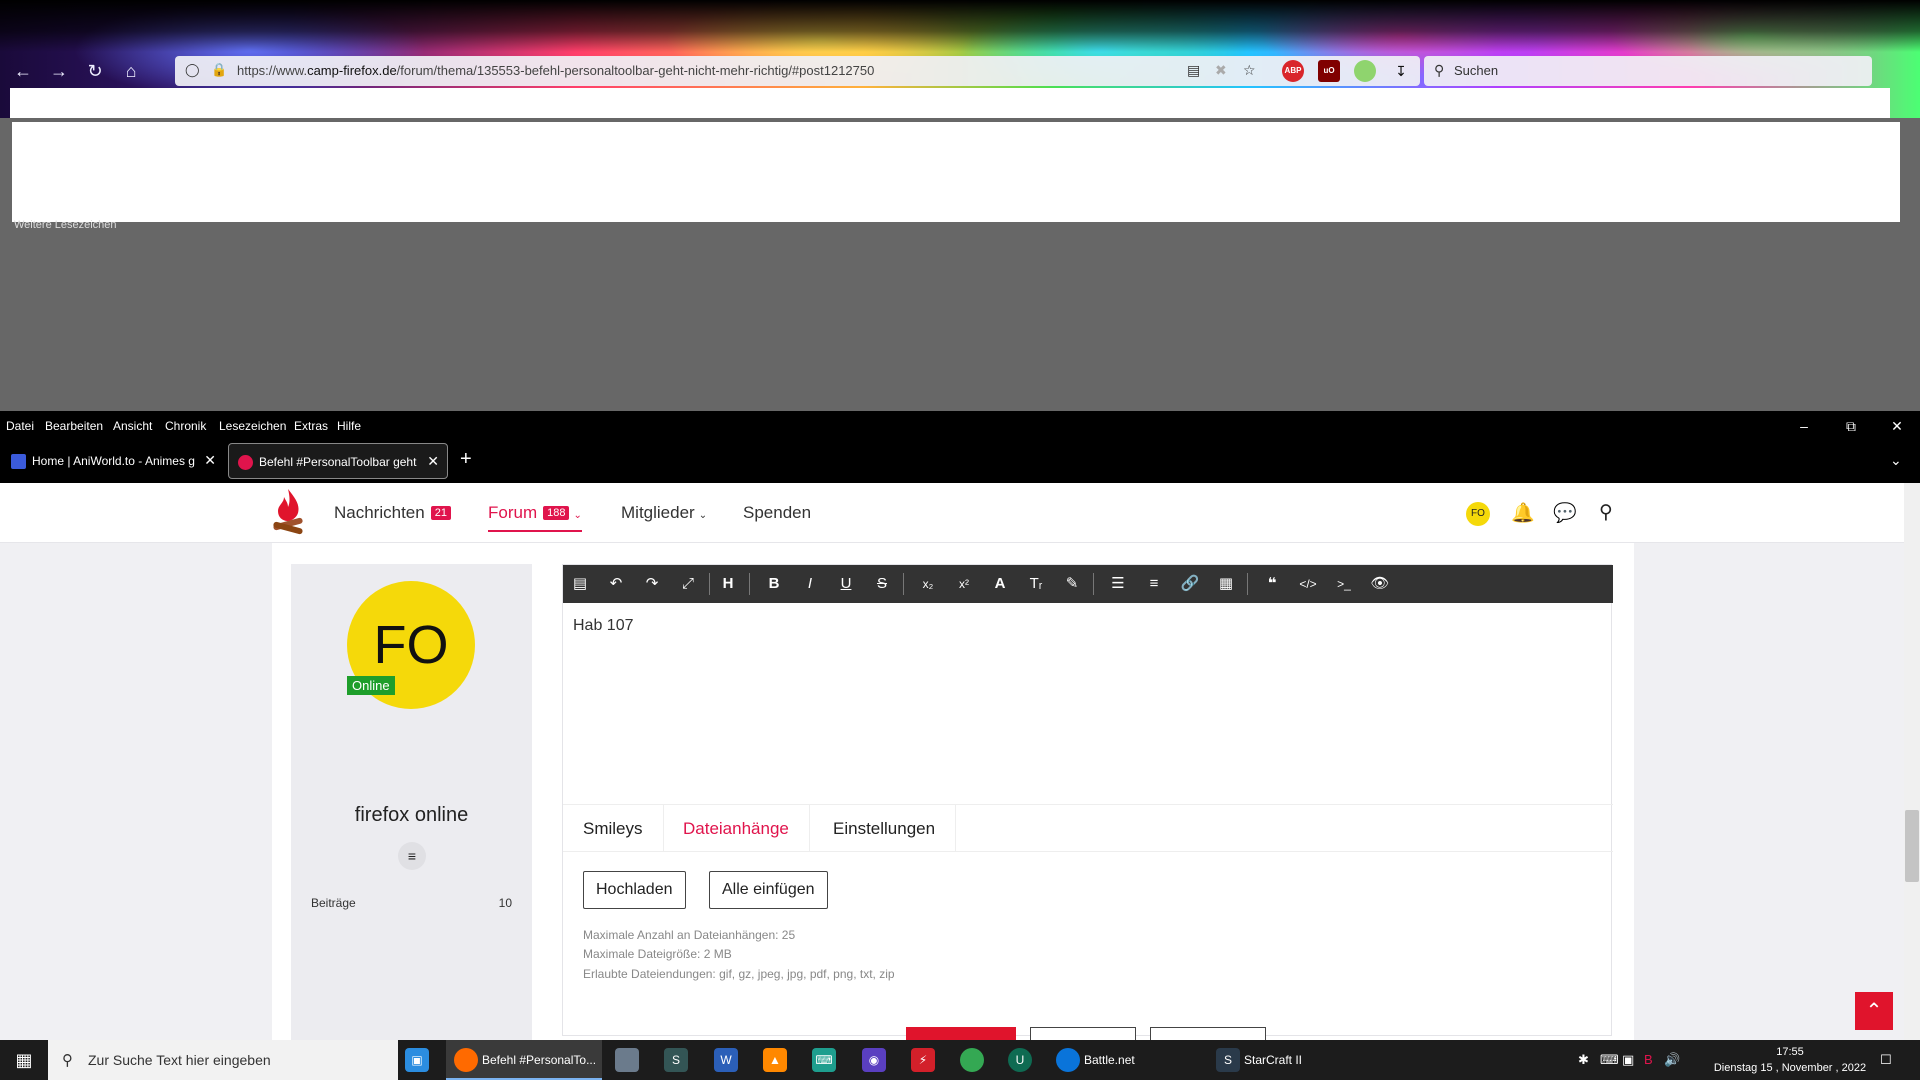 The height and width of the screenshot is (1080, 1920). Describe the element at coordinates (1912, 846) in the screenshot. I see `scrollbar-thumb` at that location.